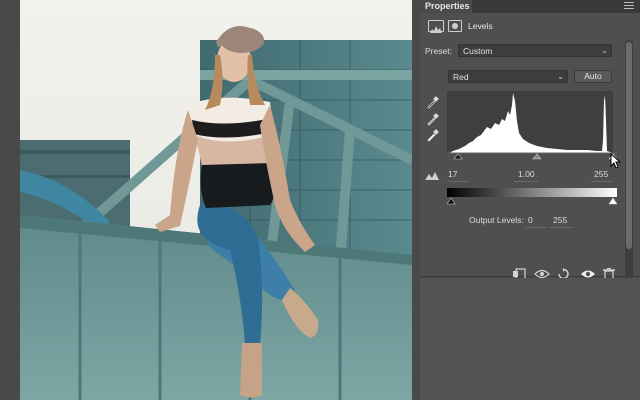 The width and height of the screenshot is (640, 400). What do you see at coordinates (601, 174) in the screenshot?
I see `input-white-value: 255` at bounding box center [601, 174].